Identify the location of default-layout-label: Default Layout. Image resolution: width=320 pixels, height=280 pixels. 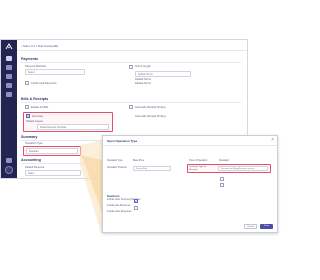
(34, 121).